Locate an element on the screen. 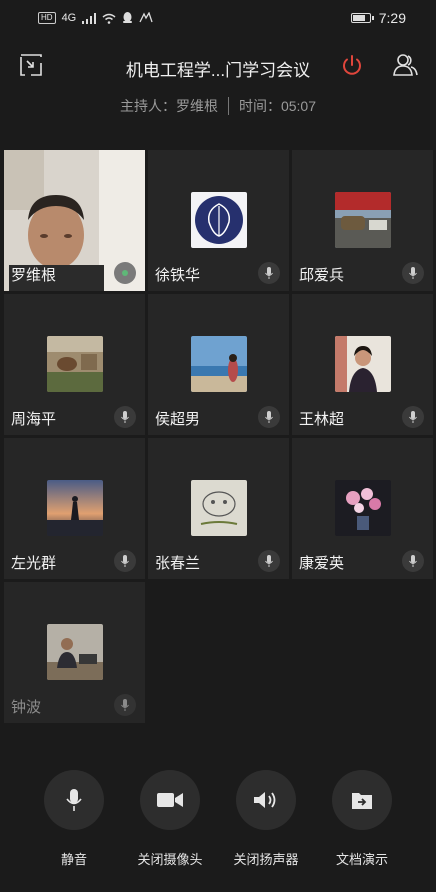 Image resolution: width=436 pixels, height=892 pixels. battery-icon is located at coordinates (362, 18).